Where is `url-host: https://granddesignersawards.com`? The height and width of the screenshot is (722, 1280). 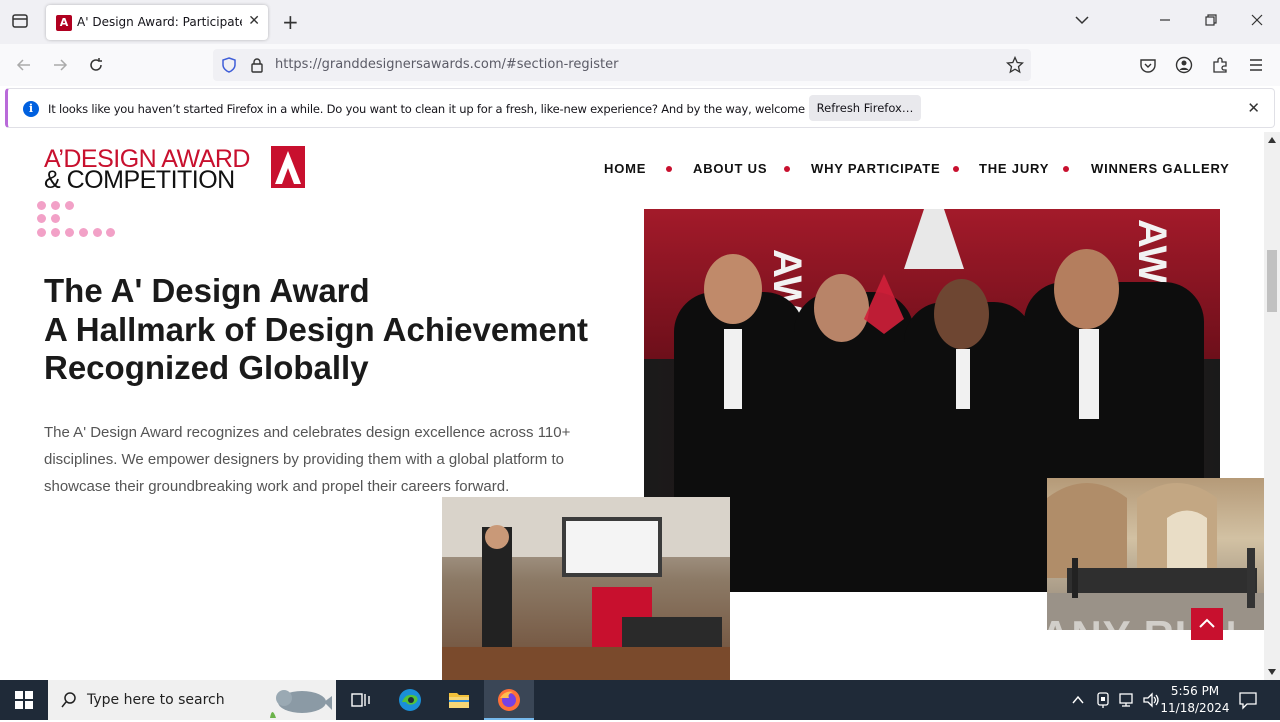 url-host: https://granddesignersawards.com is located at coordinates (388, 64).